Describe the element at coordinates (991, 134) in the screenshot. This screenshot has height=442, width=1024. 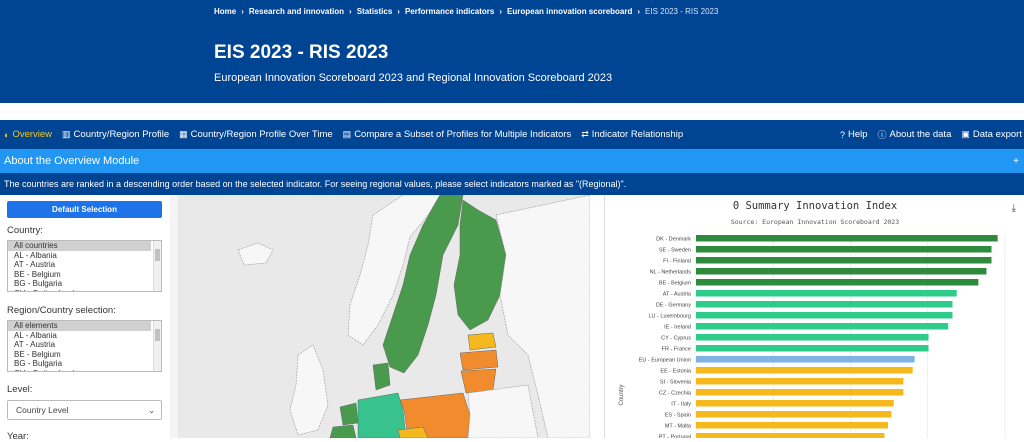
I see `nav-data-export: ▣ Data export` at that location.